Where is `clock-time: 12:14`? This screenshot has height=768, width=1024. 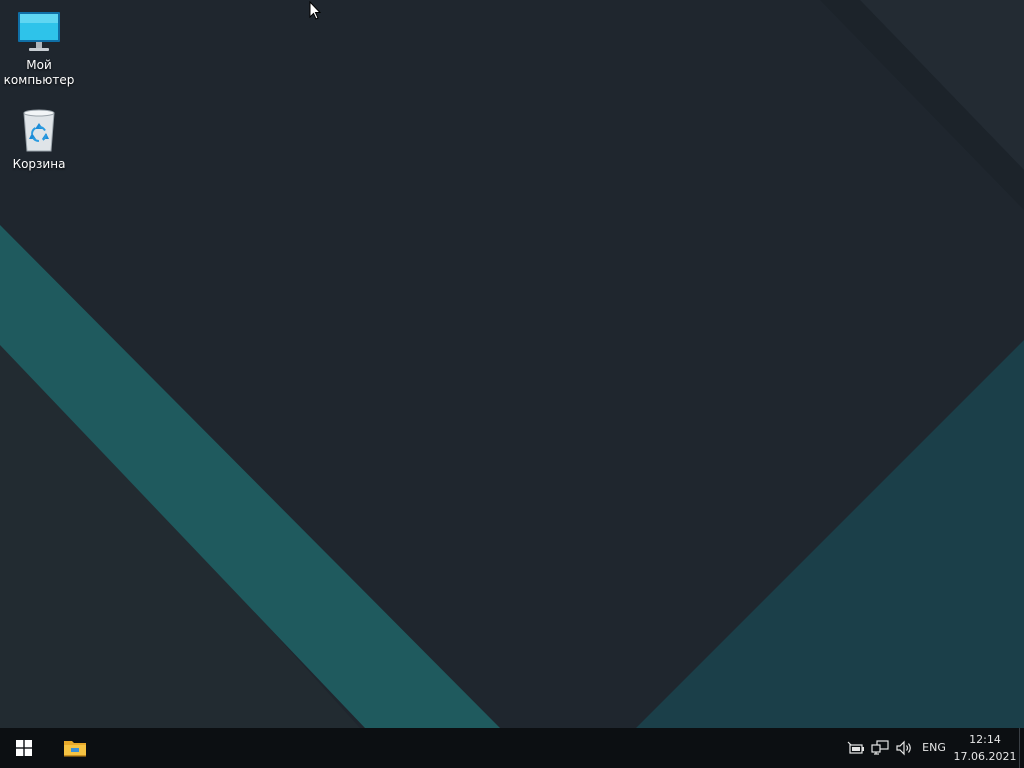
clock-time: 12:14 is located at coordinates (985, 739).